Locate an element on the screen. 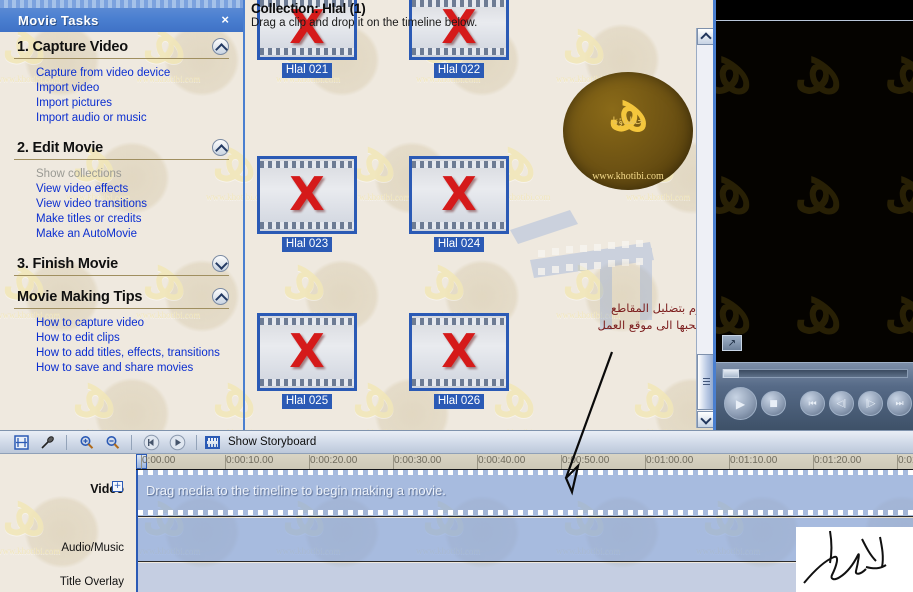 The image size is (913, 592). ruler-tick: 0:00:20.00 is located at coordinates (333, 462).